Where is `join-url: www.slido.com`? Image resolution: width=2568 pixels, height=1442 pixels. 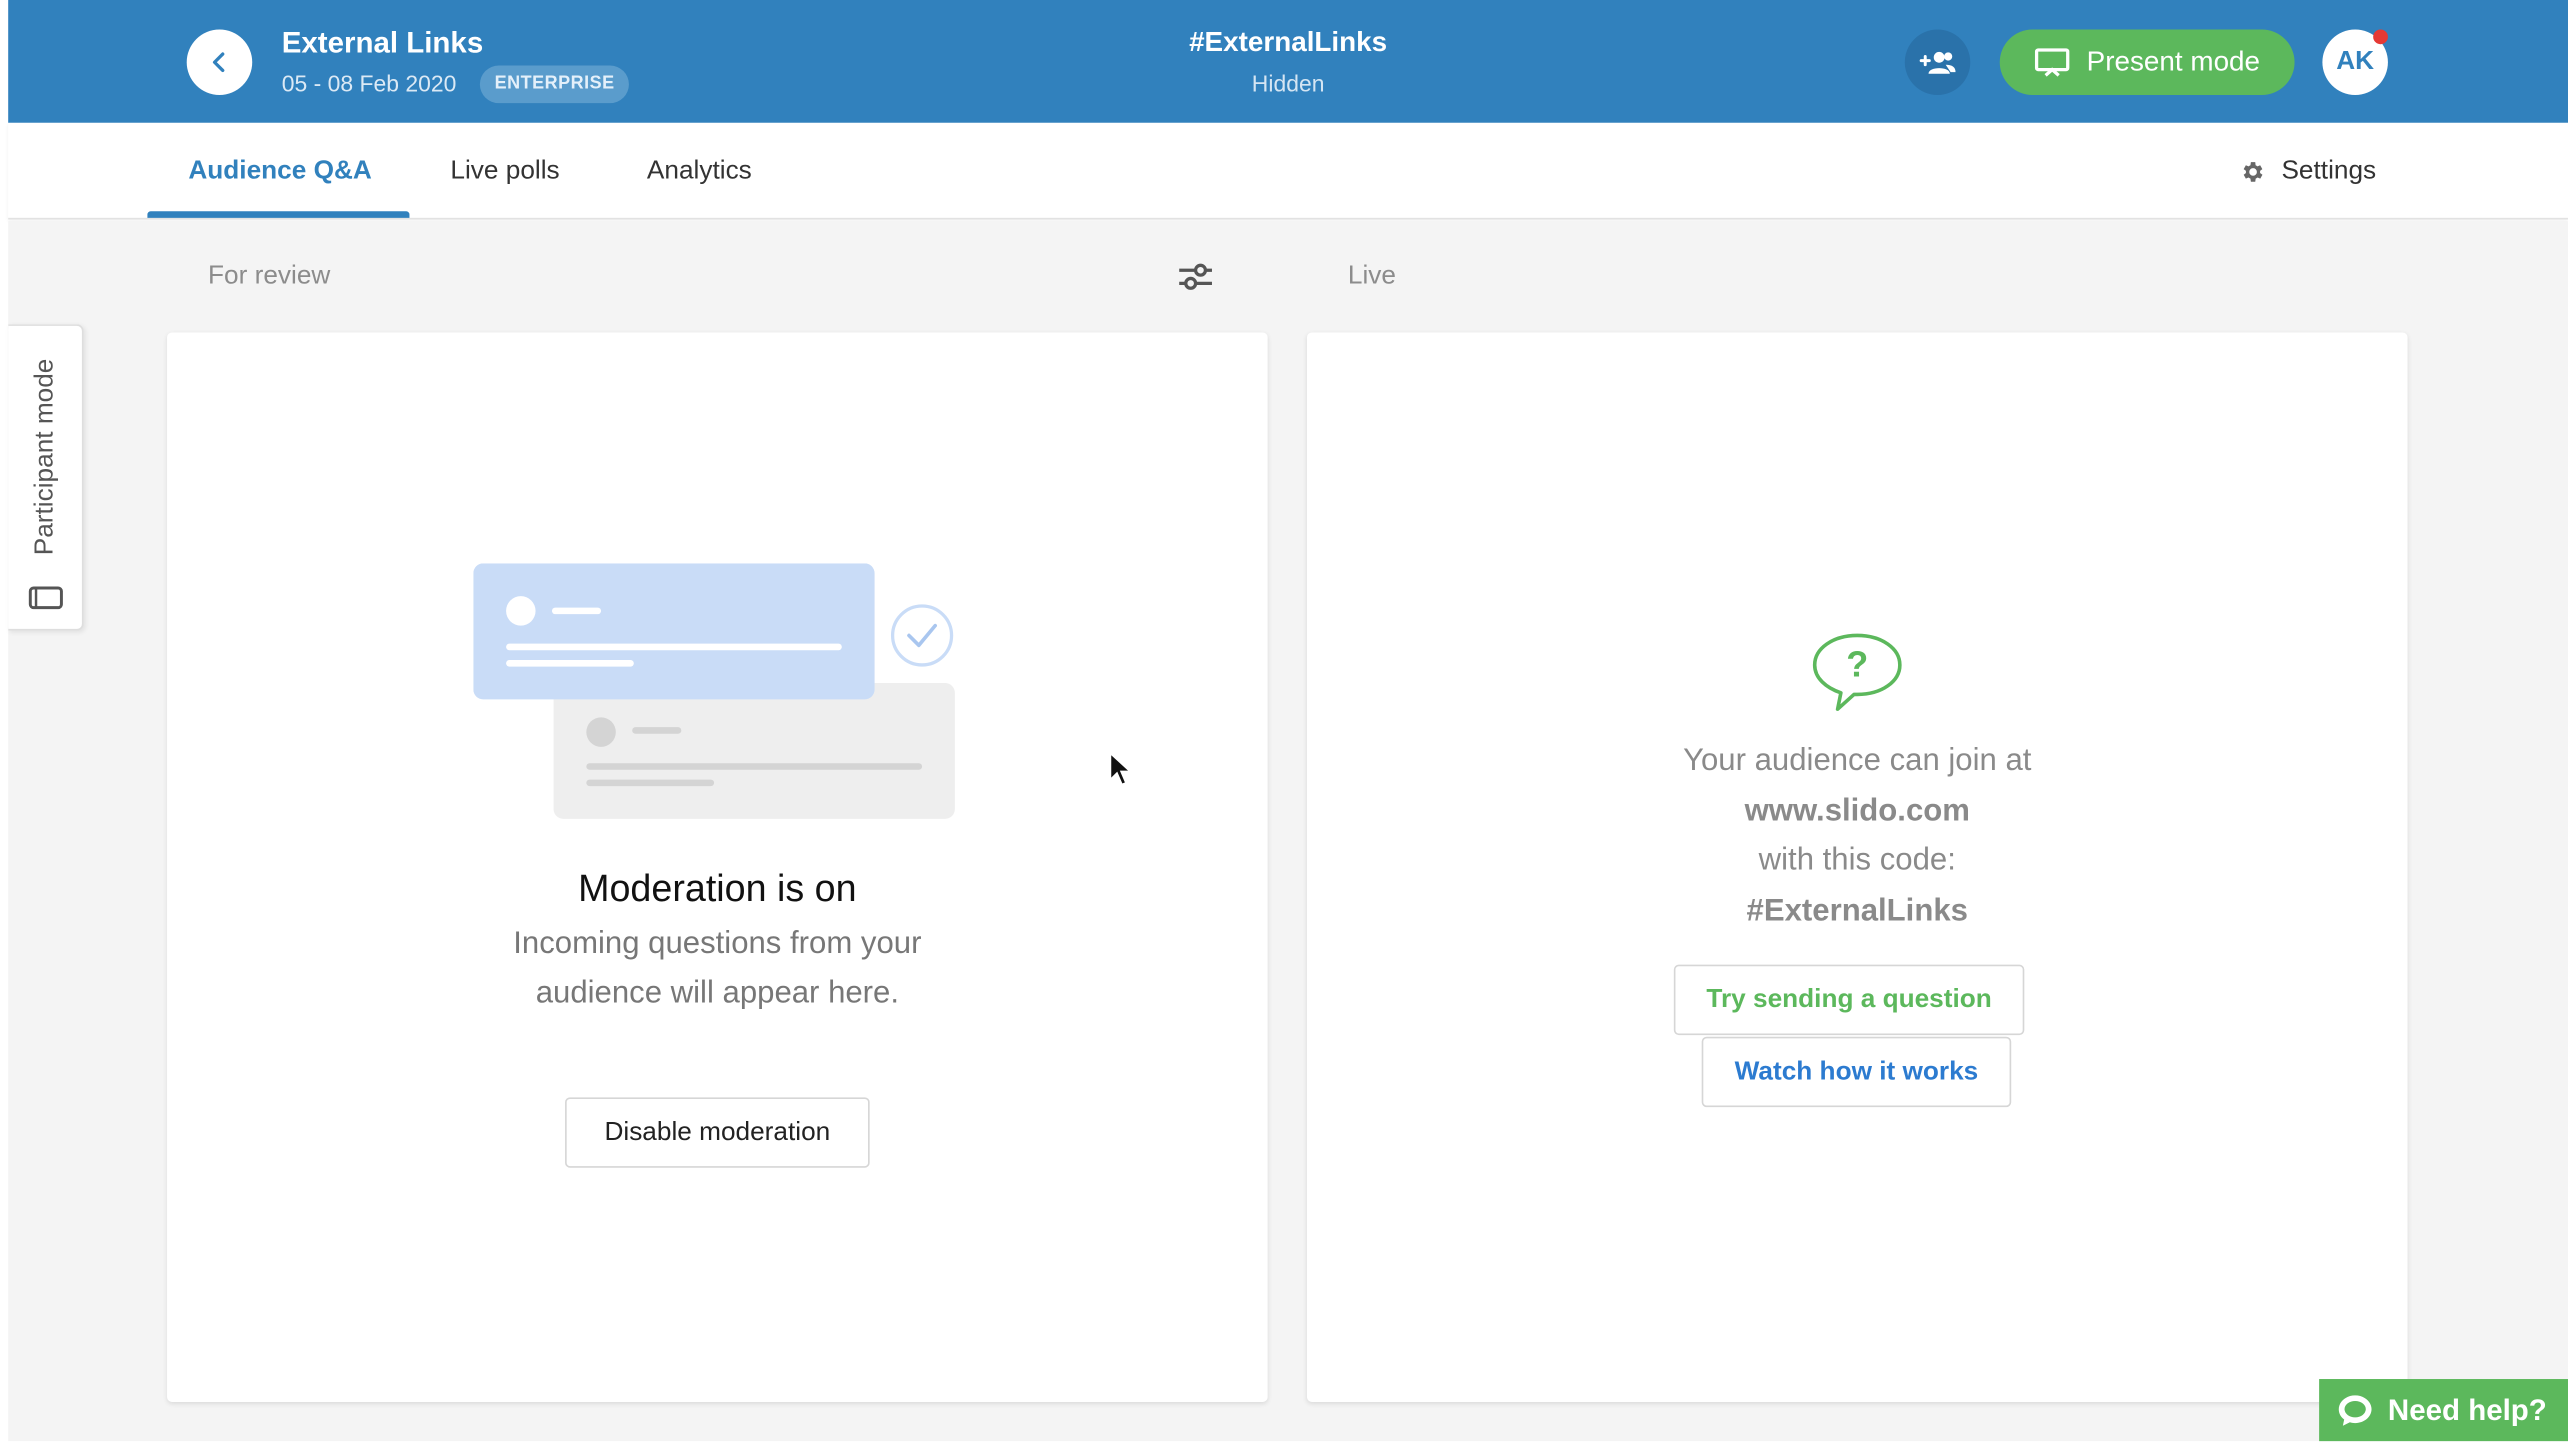
join-url: www.slido.com is located at coordinates (1857, 810).